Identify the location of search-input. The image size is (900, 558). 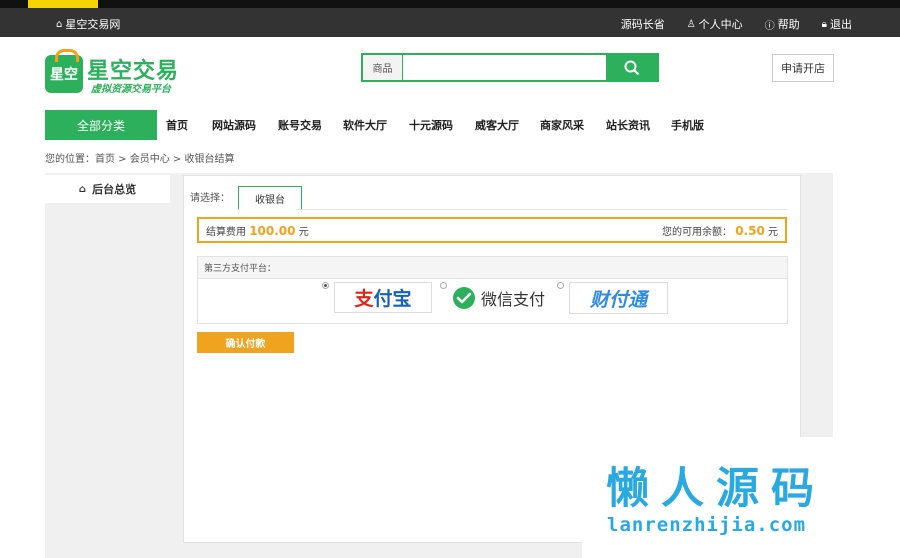
(504, 67).